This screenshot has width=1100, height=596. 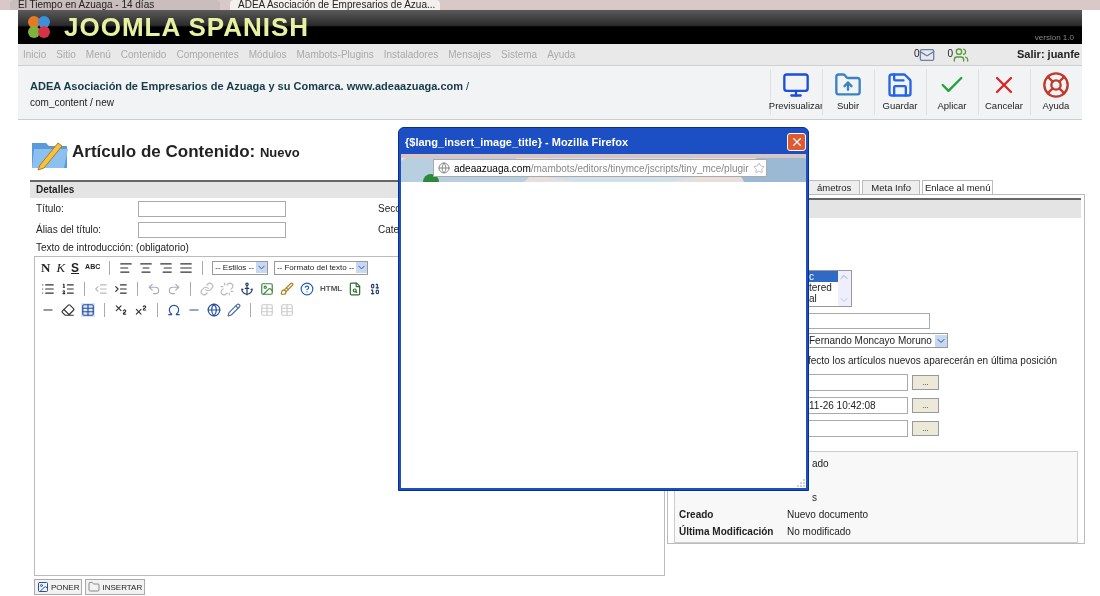 I want to click on logo-icon, so click(x=39, y=27).